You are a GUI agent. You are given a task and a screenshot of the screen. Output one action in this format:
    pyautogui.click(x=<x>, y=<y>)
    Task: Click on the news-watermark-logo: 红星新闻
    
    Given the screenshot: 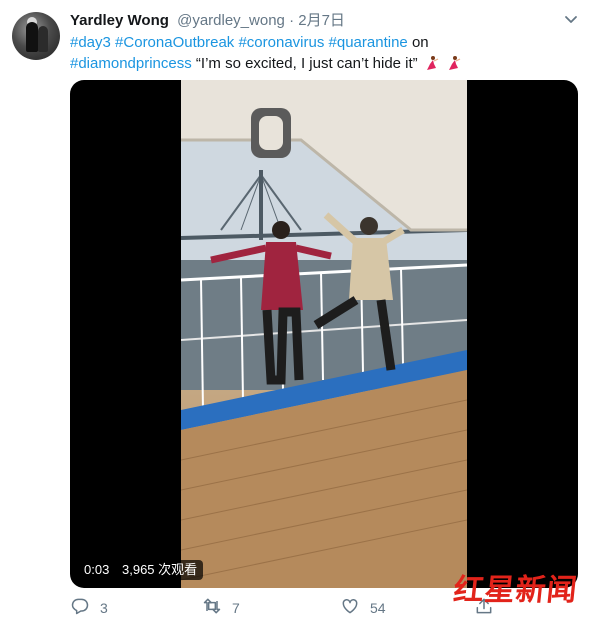 What is the action you would take?
    pyautogui.click(x=515, y=590)
    